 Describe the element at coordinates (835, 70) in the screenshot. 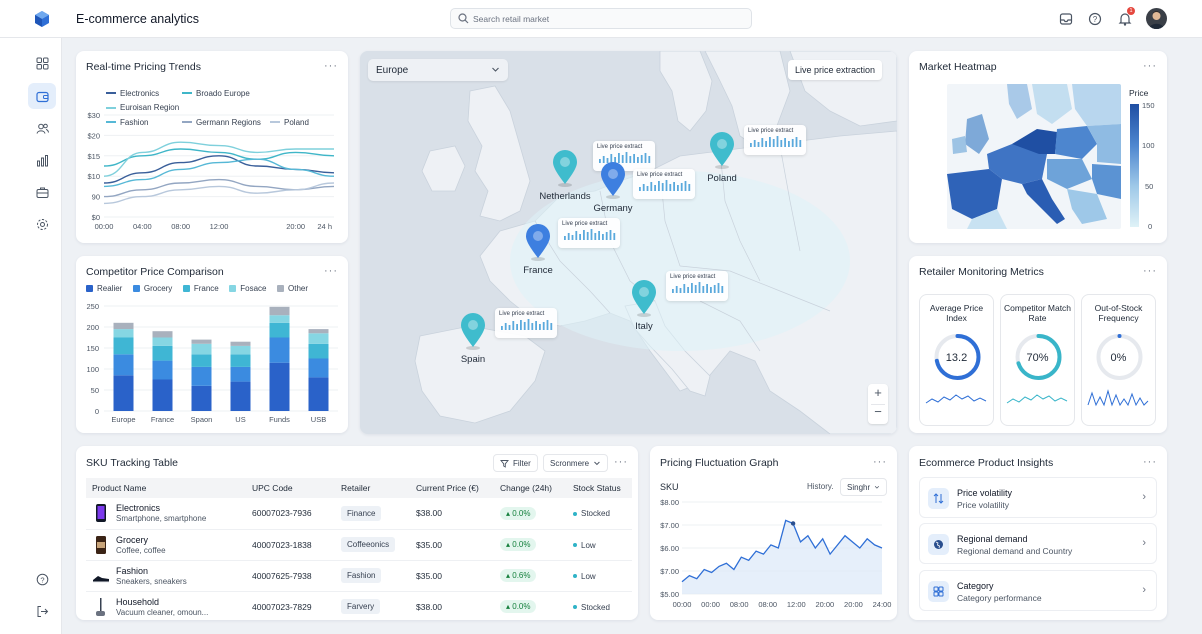

I see `live-price-extraction-button: Live price extraction` at that location.